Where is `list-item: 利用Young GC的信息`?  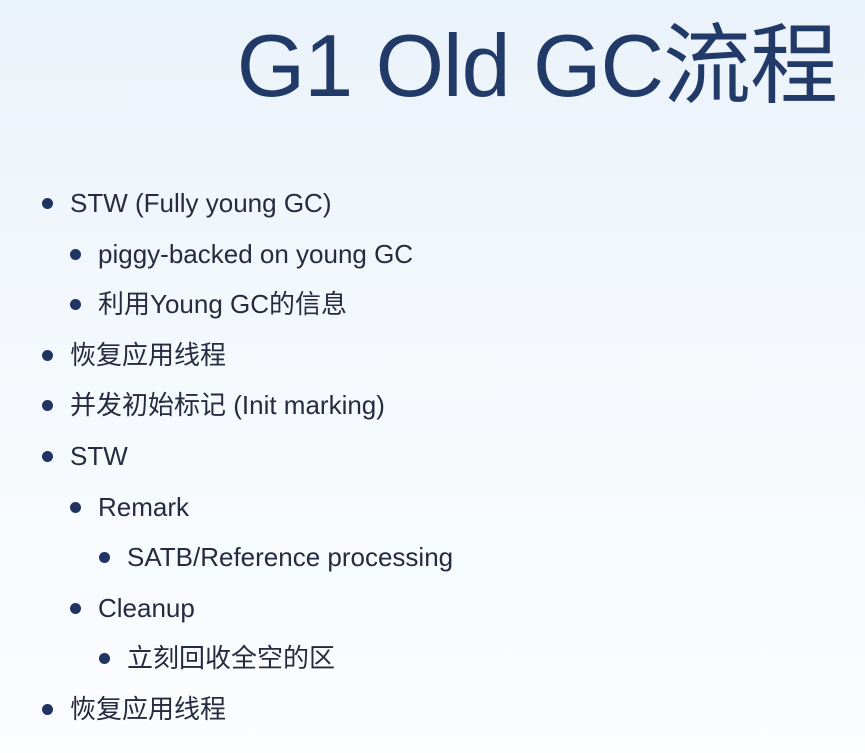
list-item: 利用Young GC的信息 is located at coordinates (226, 304).